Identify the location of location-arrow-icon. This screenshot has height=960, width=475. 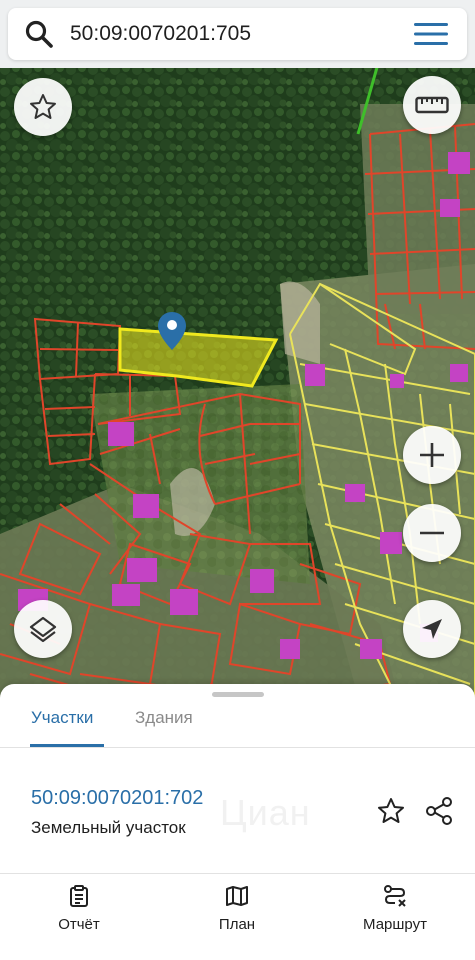
(432, 629).